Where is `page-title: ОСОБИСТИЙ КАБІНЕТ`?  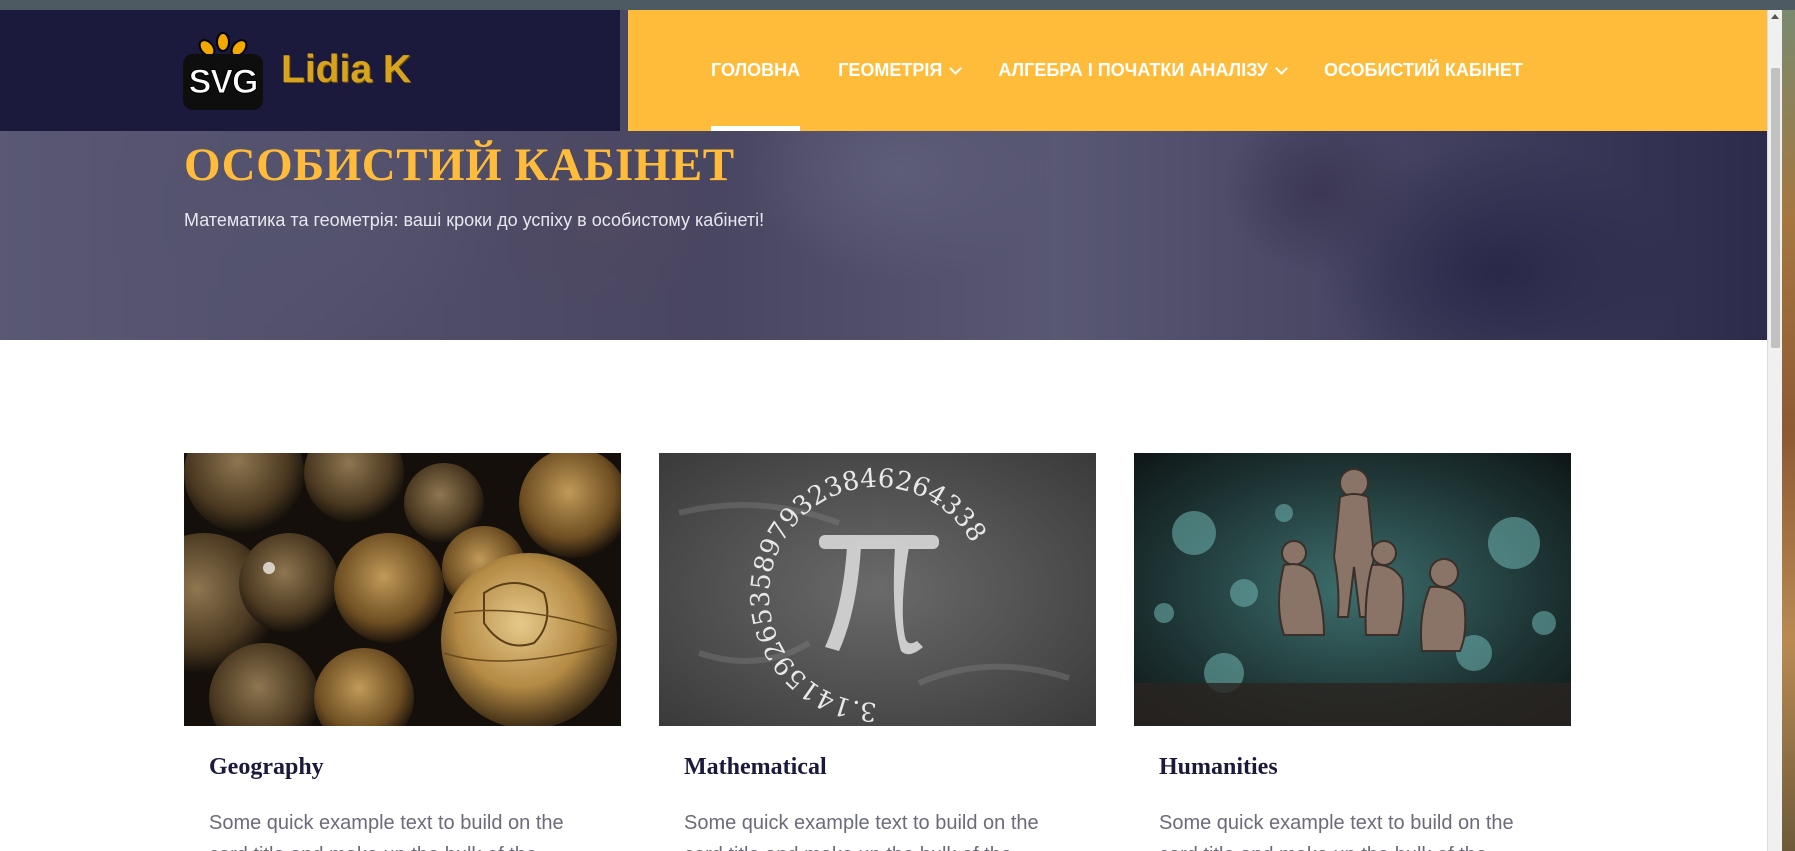 page-title: ОСОБИСТИЙ КАБІНЕТ is located at coordinates (459, 165).